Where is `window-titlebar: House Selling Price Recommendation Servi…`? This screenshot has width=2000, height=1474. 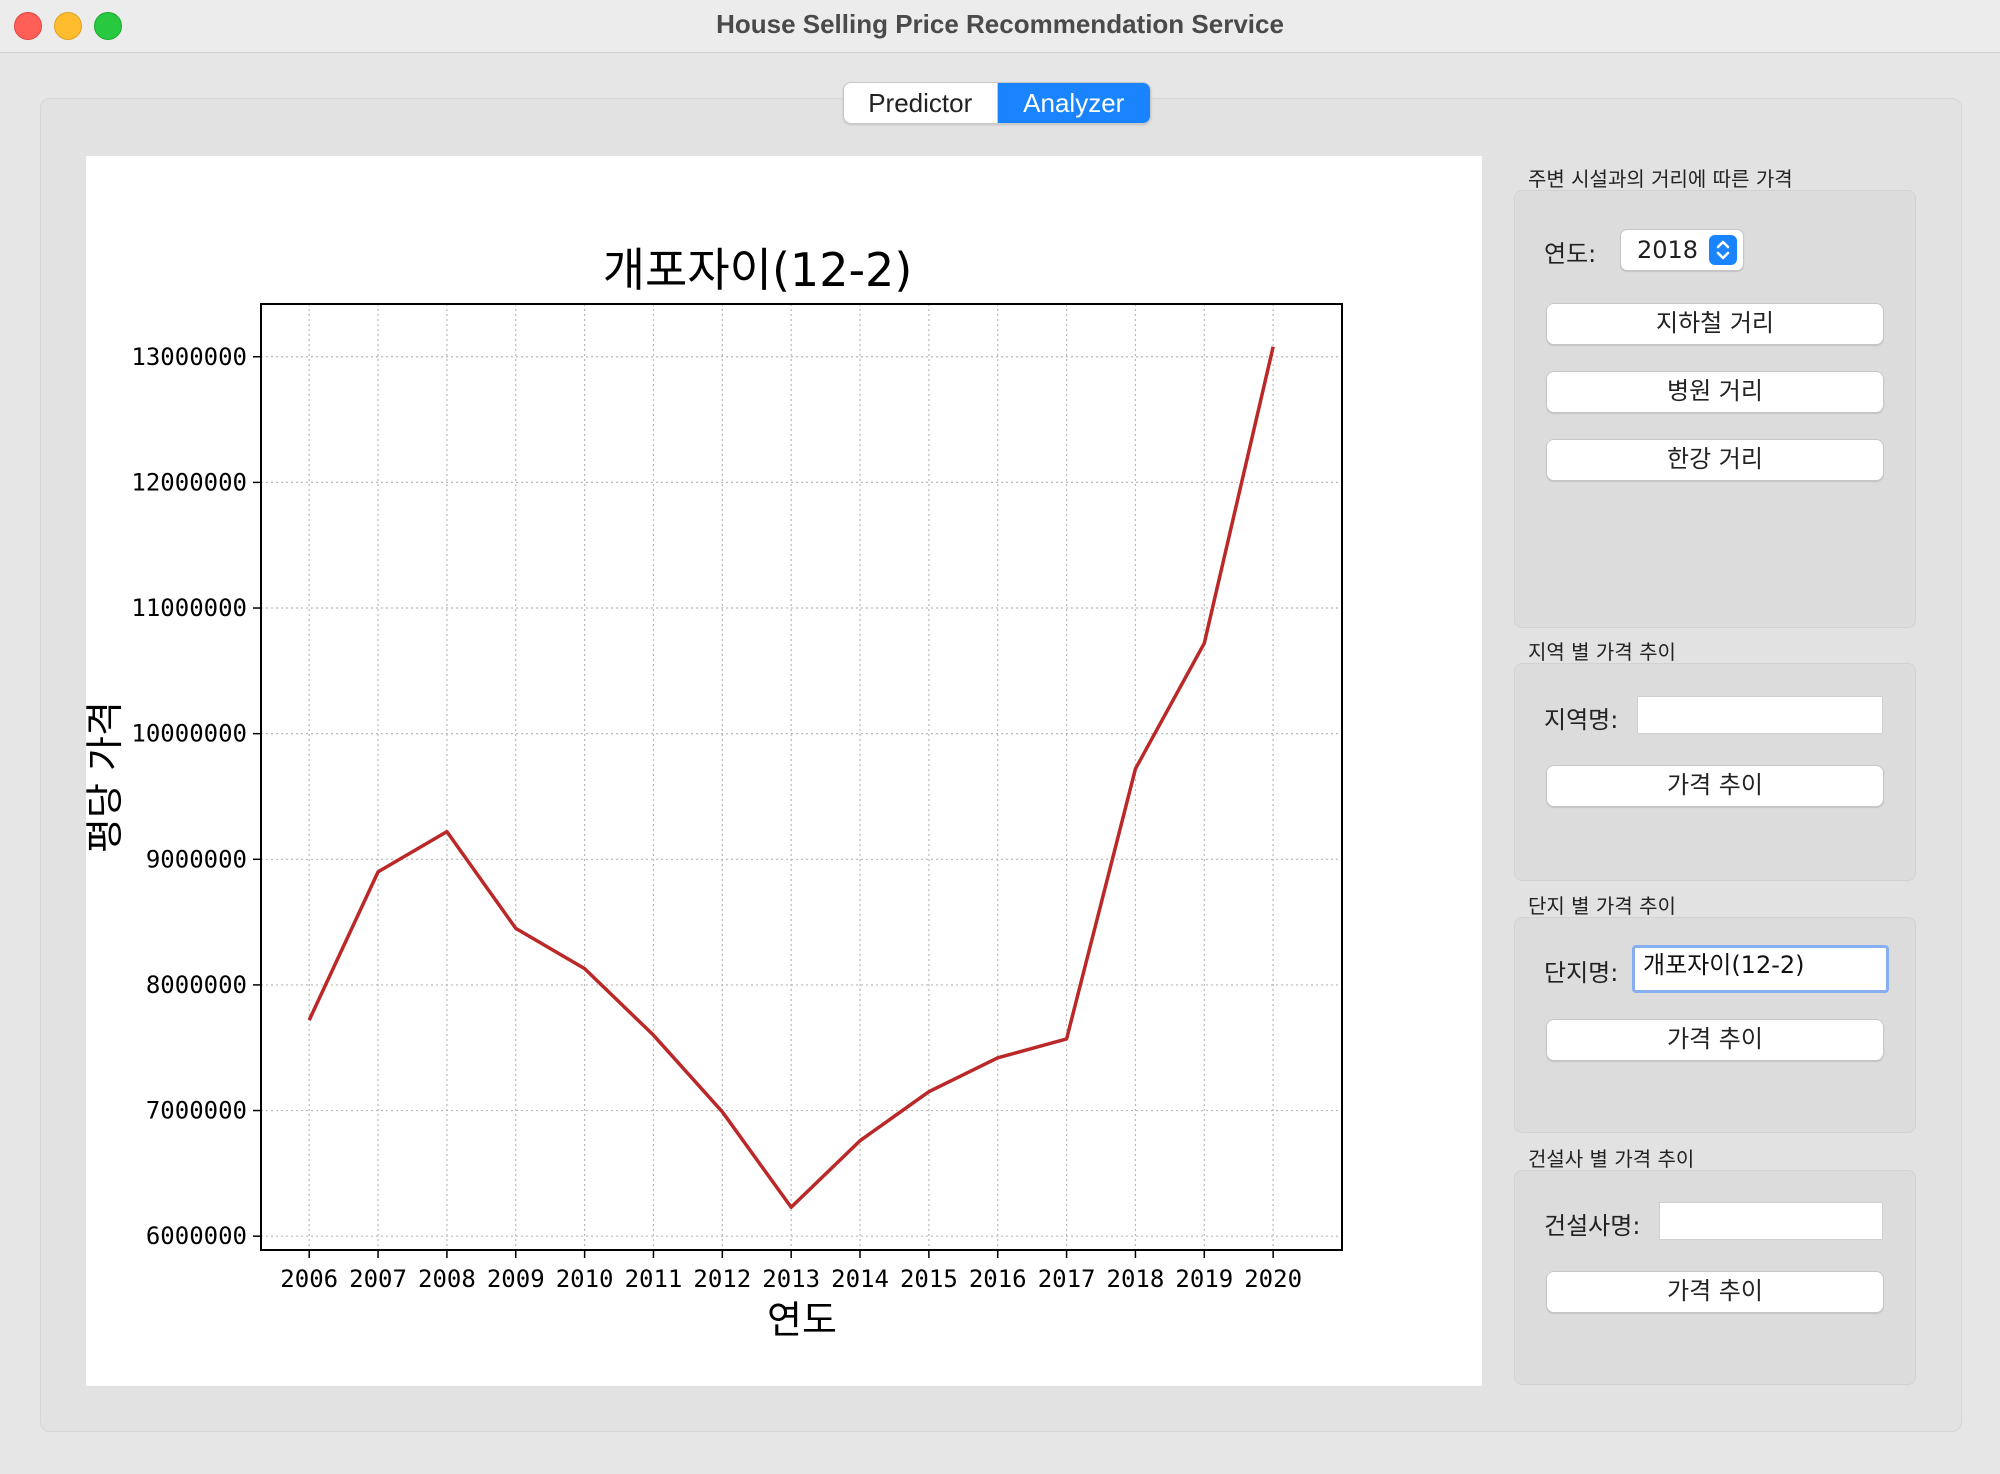 window-titlebar: House Selling Price Recommendation Servi… is located at coordinates (1000, 26).